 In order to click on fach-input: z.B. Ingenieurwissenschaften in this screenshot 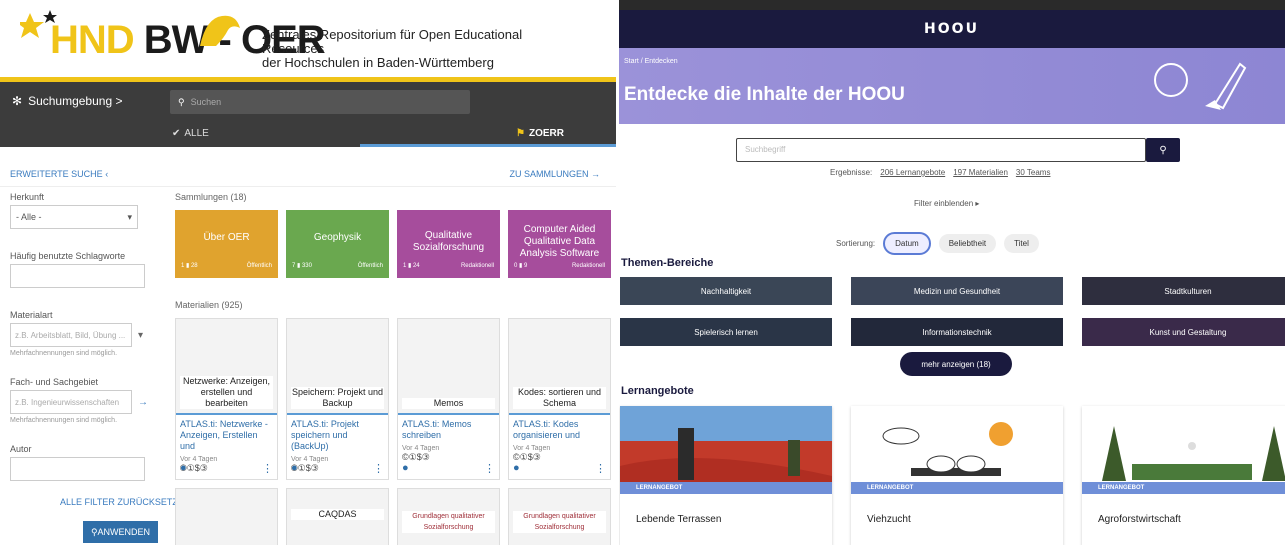, I will do `click(71, 402)`.